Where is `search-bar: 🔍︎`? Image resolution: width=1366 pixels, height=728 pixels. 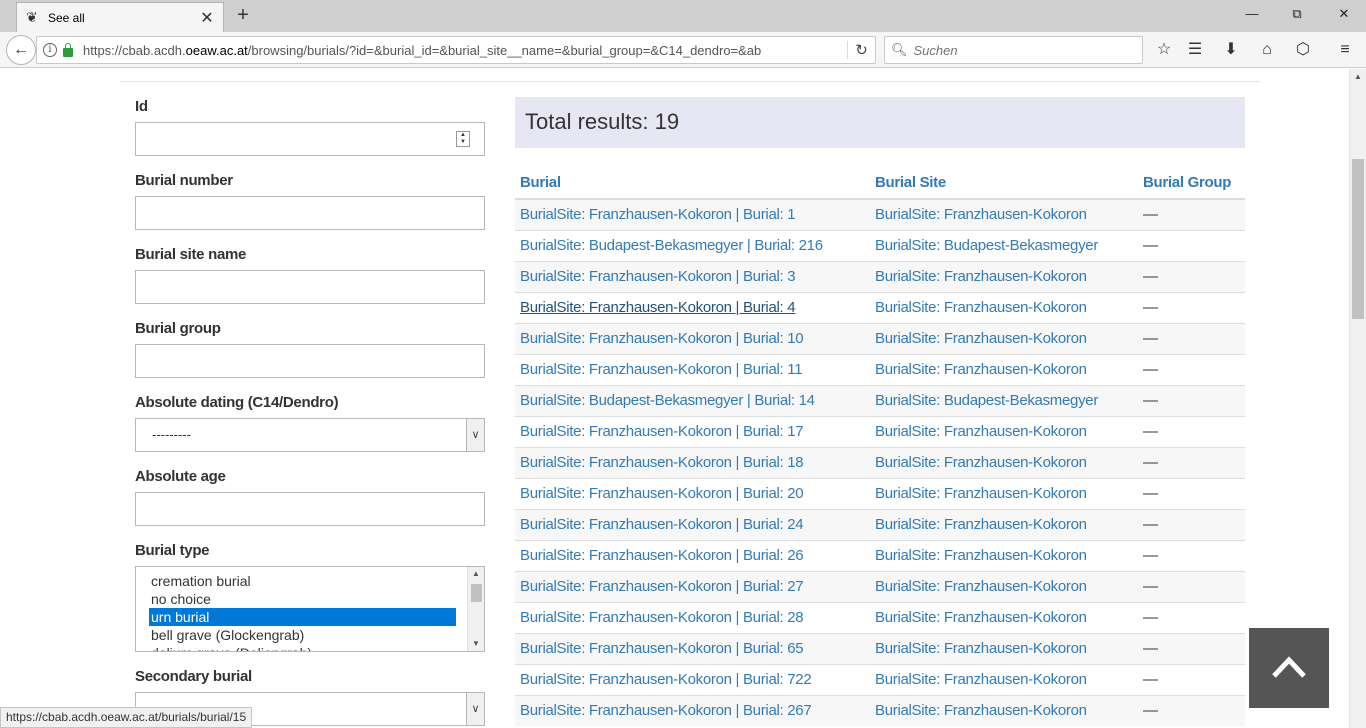 search-bar: 🔍︎ is located at coordinates (1013, 50).